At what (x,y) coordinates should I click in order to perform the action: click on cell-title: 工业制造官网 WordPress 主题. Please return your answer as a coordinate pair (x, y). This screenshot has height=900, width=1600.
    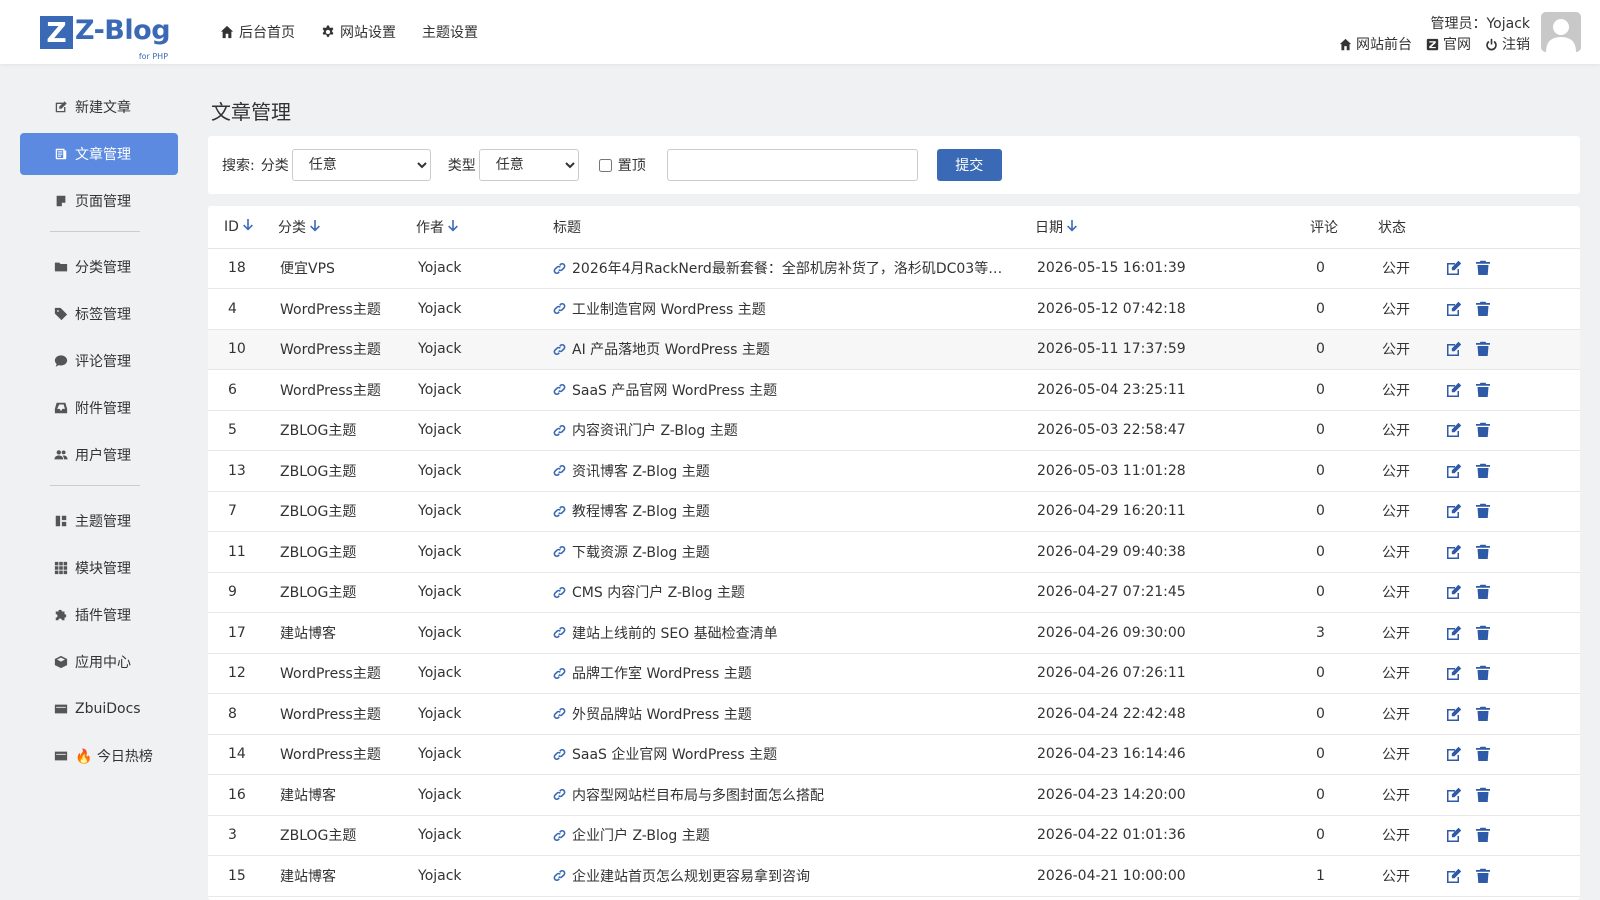
    Looking at the image, I should click on (794, 309).